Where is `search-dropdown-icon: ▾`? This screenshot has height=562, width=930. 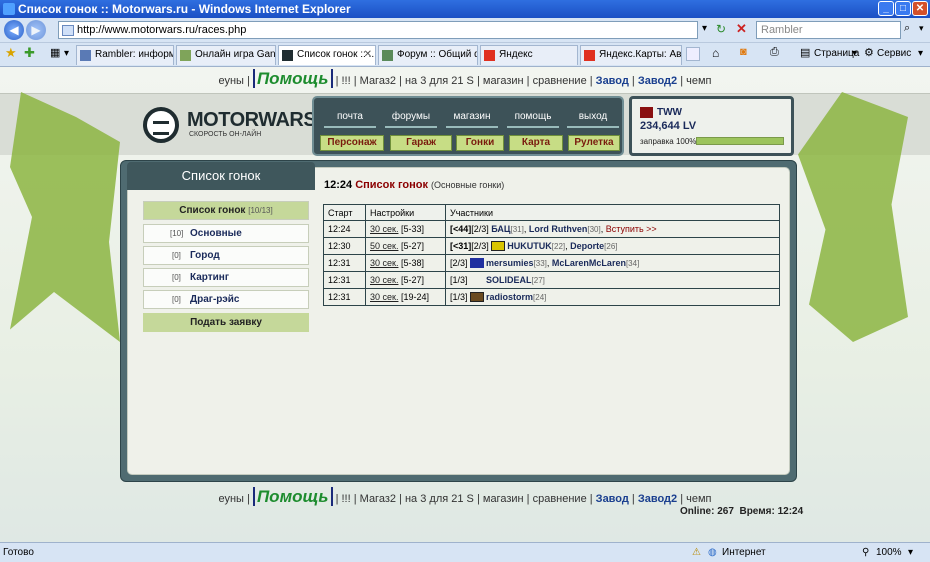
search-dropdown-icon: ▾ is located at coordinates (921, 28).